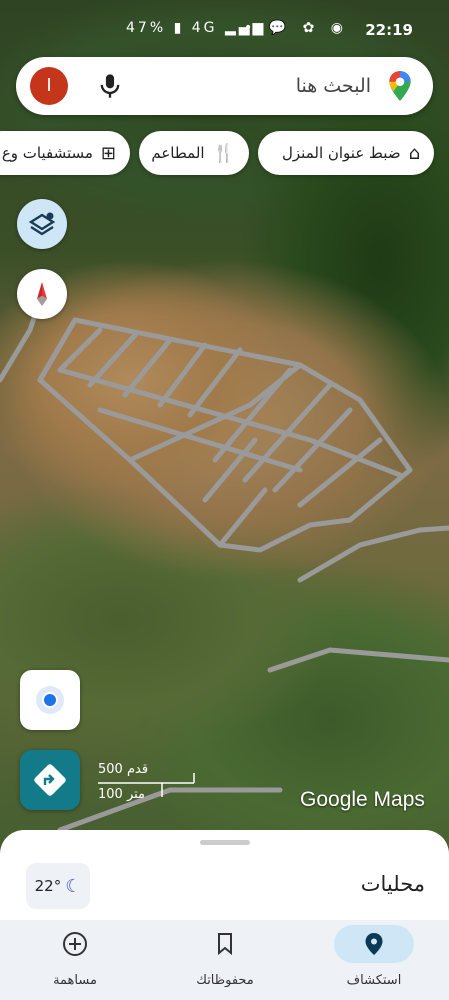 Image resolution: width=449 pixels, height=1000 pixels. Describe the element at coordinates (374, 960) in the screenshot. I see `nav-explore: استكشاف` at that location.